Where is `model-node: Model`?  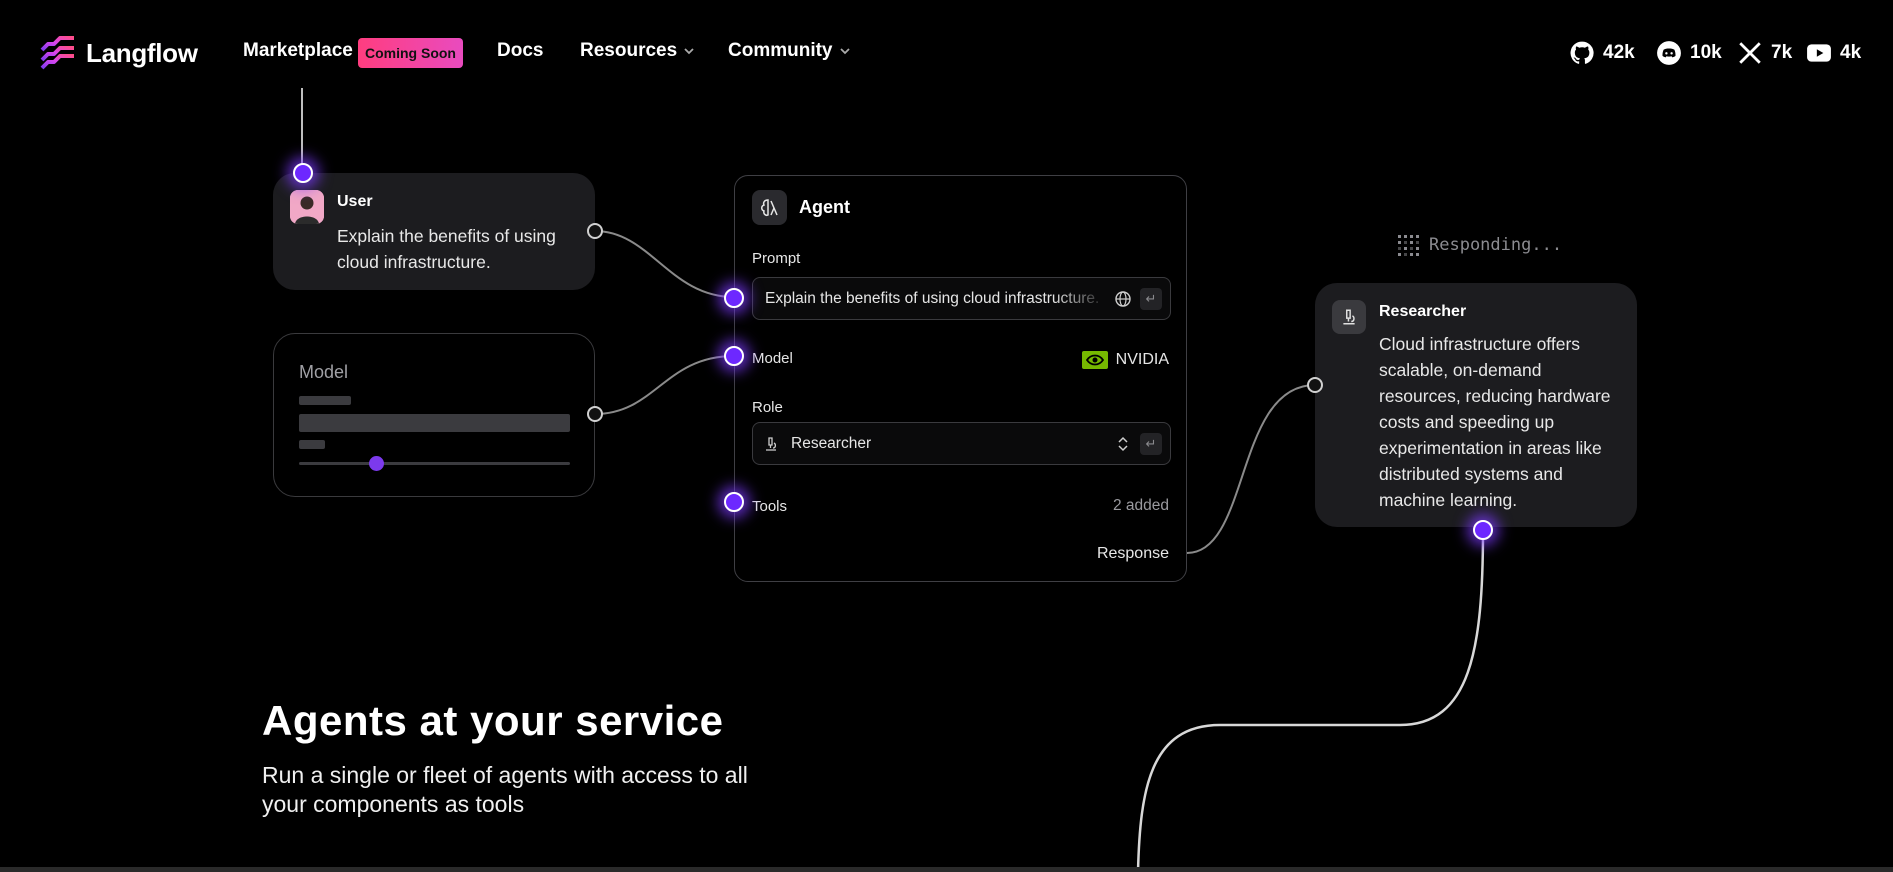
model-node: Model is located at coordinates (434, 415).